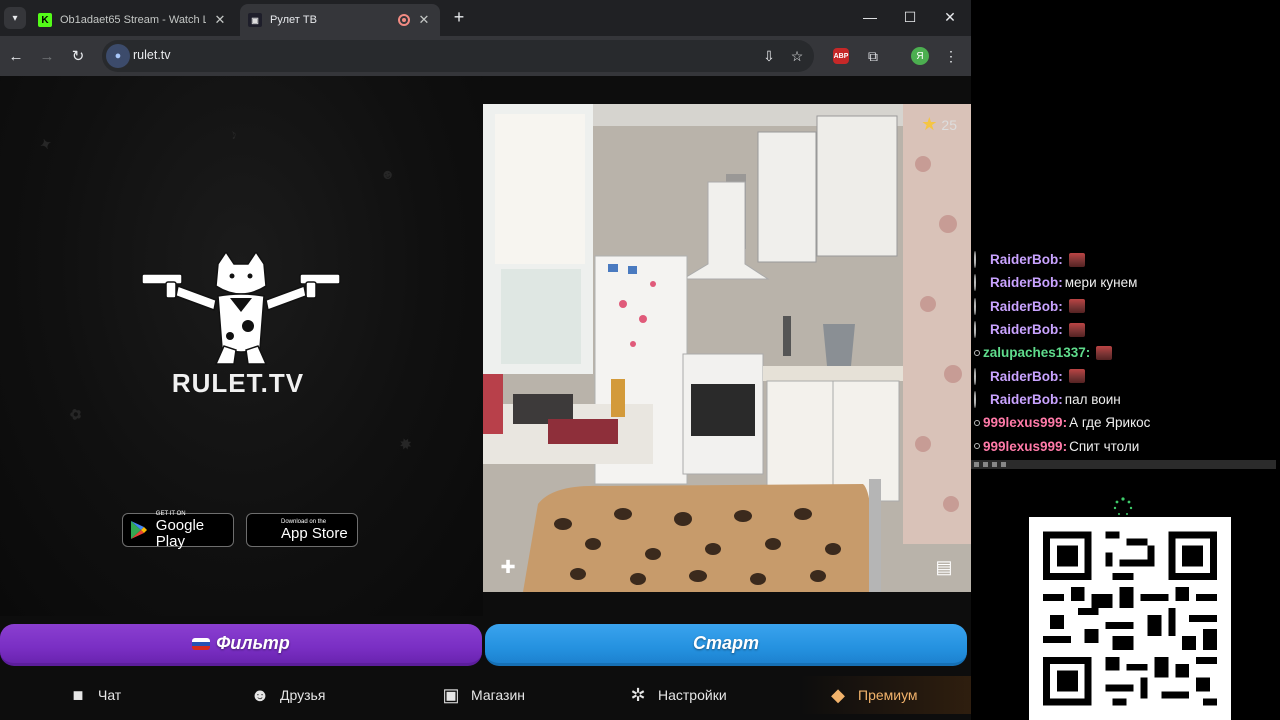  I want to click on kick-icon: K, so click(45, 20).